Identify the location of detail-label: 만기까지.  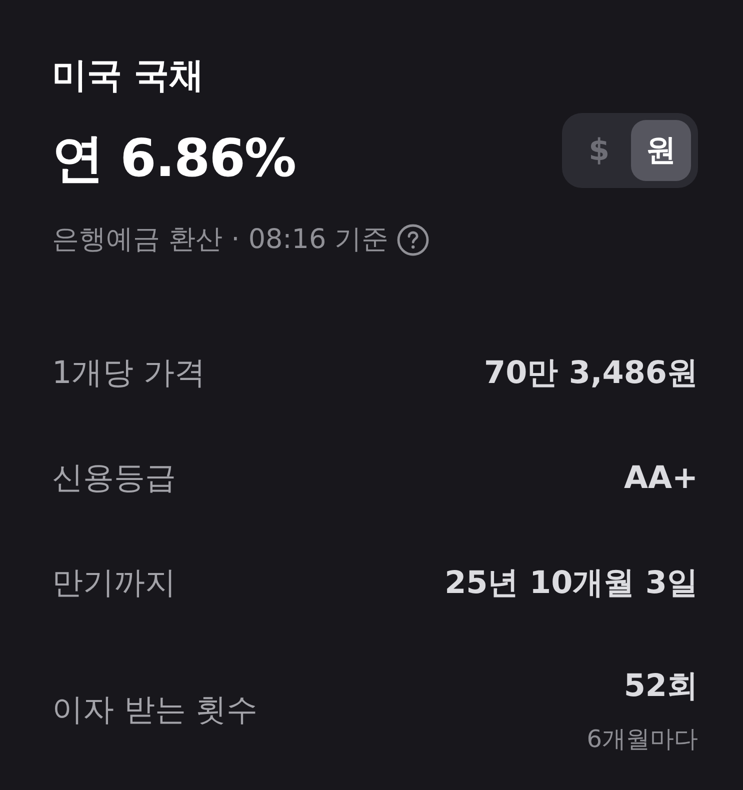
(114, 583).